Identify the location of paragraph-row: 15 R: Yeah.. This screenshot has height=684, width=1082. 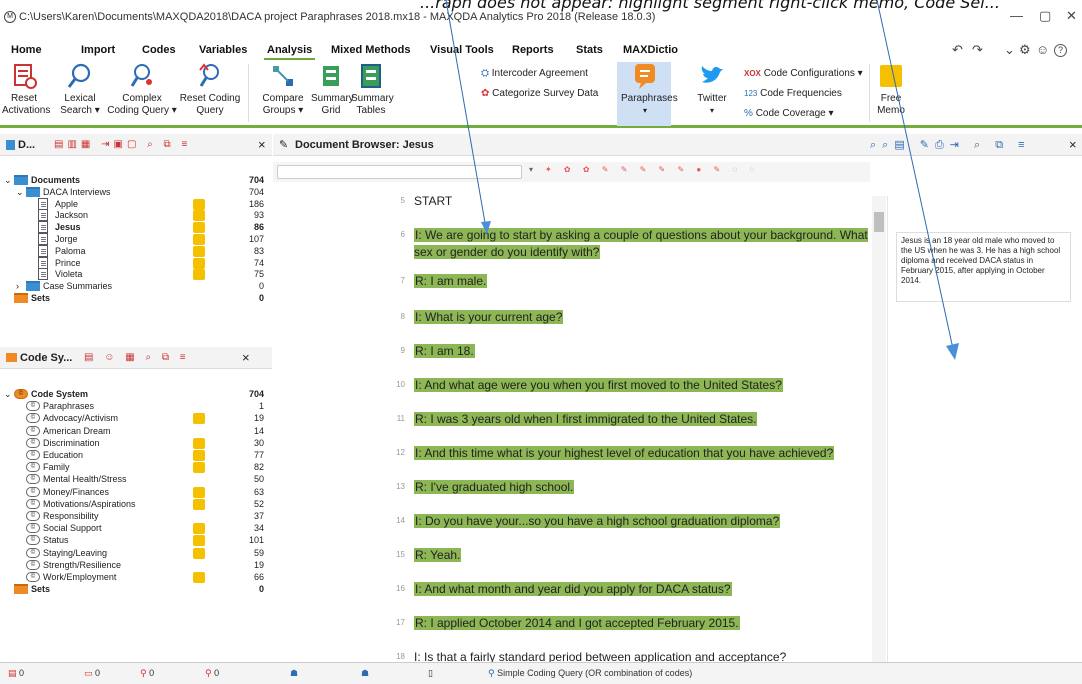
(571, 561).